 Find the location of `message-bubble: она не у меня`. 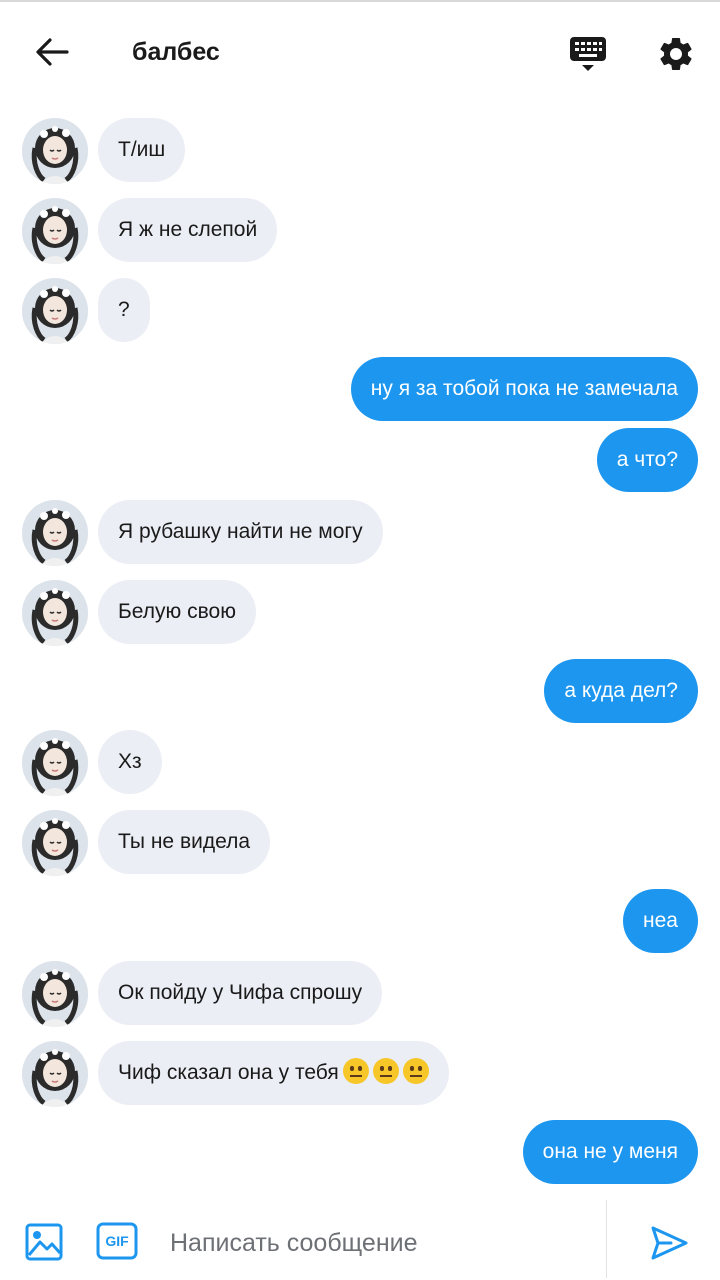

message-bubble: она не у меня is located at coordinates (610, 1152).